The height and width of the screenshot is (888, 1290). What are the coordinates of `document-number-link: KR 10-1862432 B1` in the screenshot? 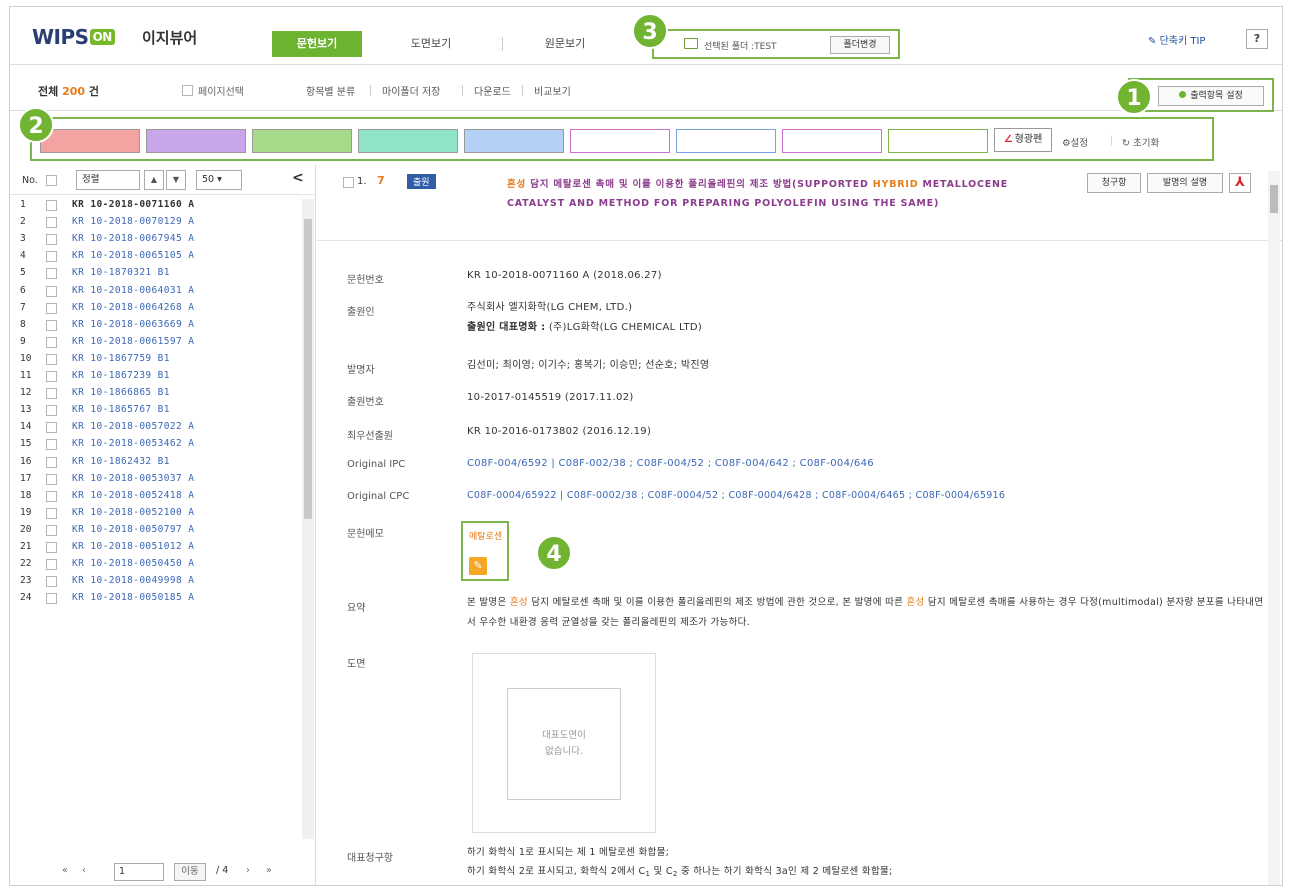 It's located at (121, 461).